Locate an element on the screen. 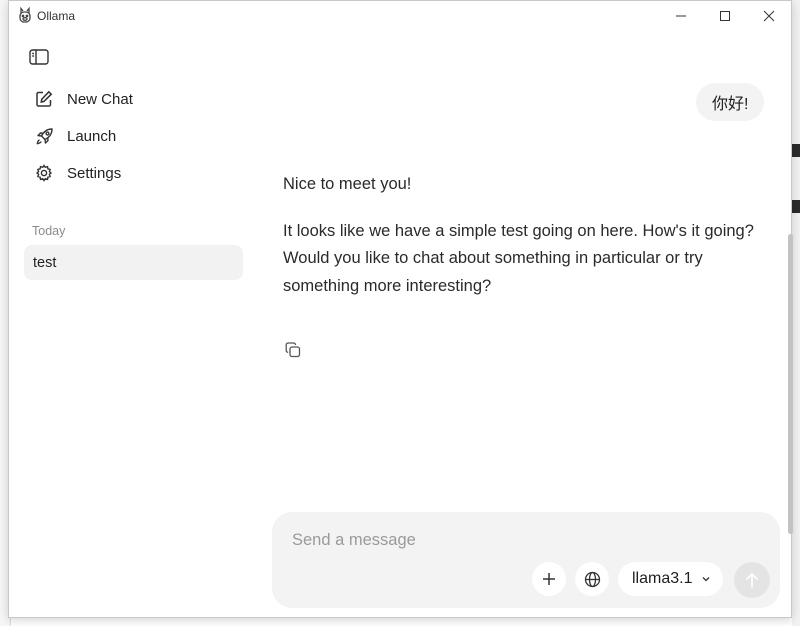 This screenshot has width=800, height=626. llama-logo-icon is located at coordinates (25, 14).